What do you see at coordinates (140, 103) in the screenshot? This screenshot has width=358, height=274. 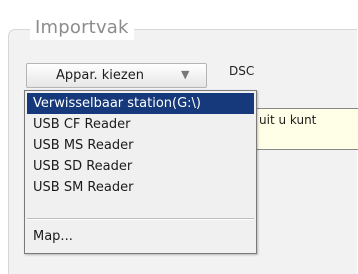 I see `menu-item-removable-drive: Verwisselbaar station(G:\)` at bounding box center [140, 103].